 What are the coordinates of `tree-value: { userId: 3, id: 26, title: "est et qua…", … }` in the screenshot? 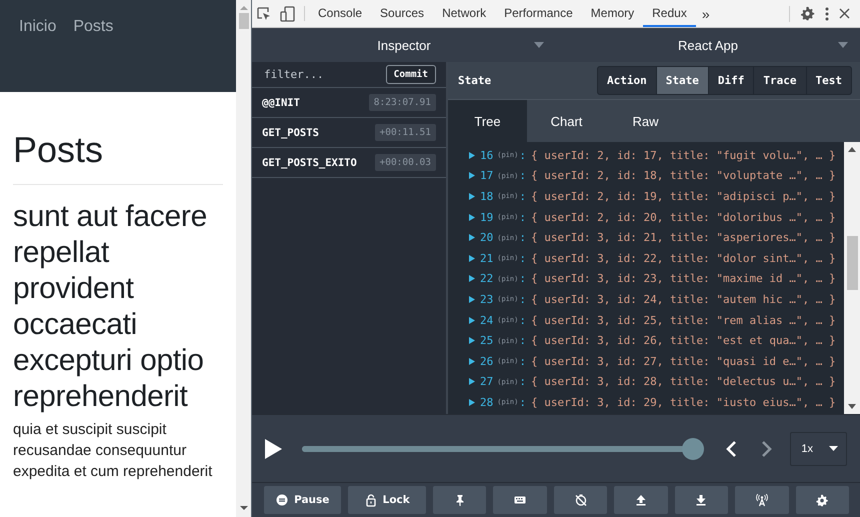 It's located at (683, 341).